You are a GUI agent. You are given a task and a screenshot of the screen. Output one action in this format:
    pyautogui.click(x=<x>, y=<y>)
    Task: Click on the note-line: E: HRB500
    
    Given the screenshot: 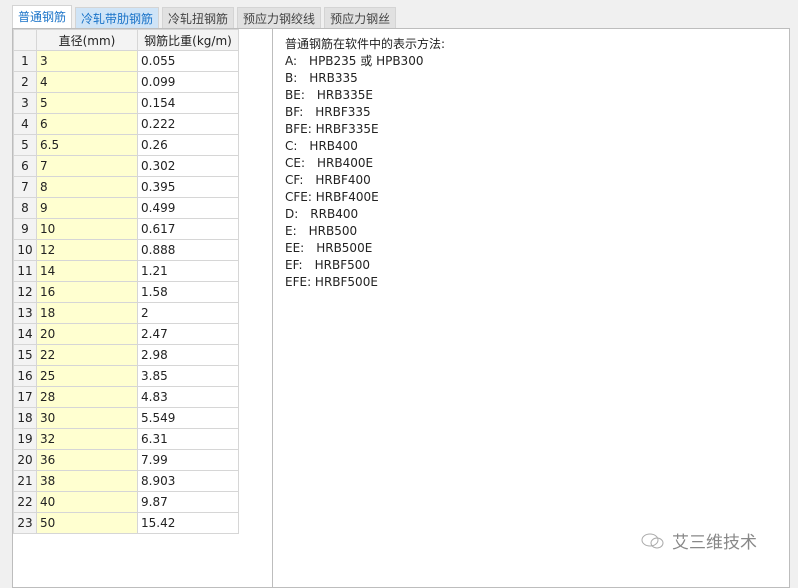 What is the action you would take?
    pyautogui.click(x=321, y=231)
    